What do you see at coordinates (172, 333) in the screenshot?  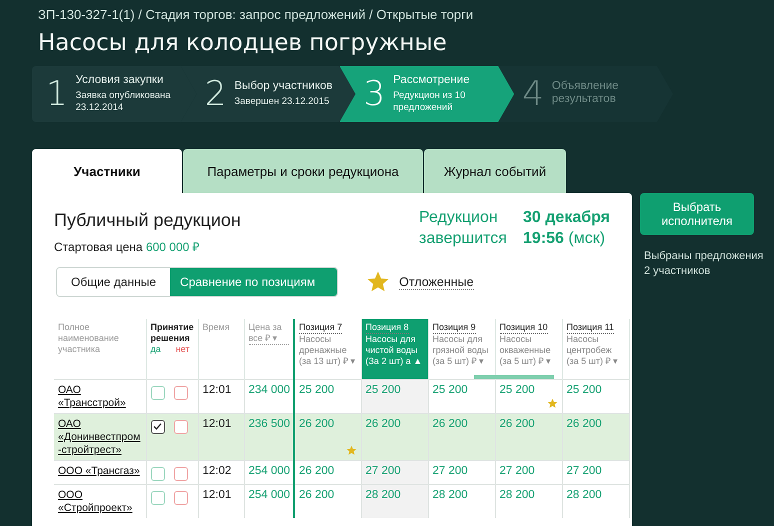 I see `column-header: Принятие решения` at bounding box center [172, 333].